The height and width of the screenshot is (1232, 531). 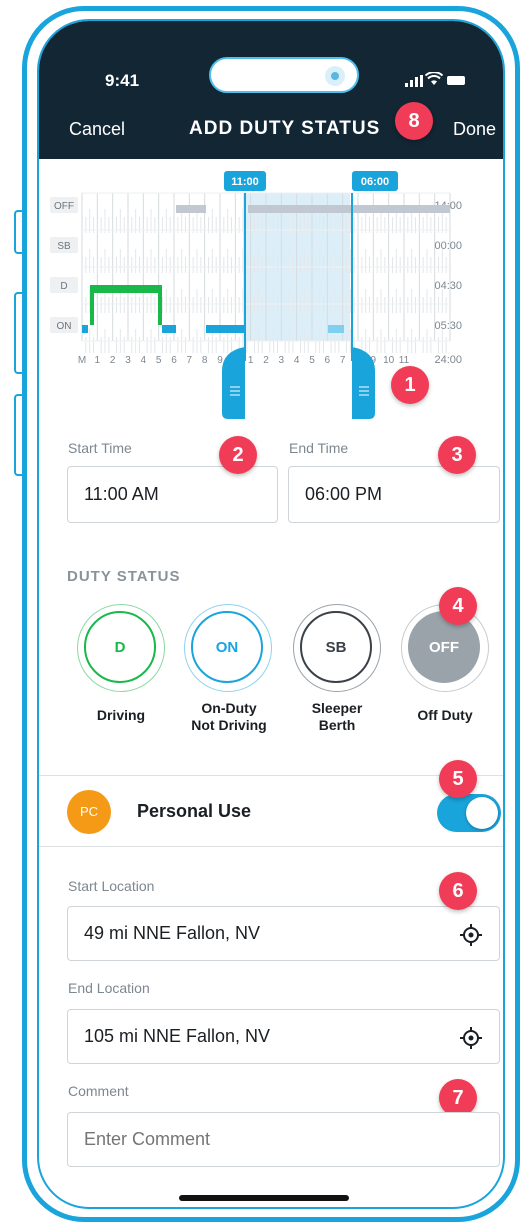 What do you see at coordinates (474, 129) in the screenshot?
I see `done-button: Done` at bounding box center [474, 129].